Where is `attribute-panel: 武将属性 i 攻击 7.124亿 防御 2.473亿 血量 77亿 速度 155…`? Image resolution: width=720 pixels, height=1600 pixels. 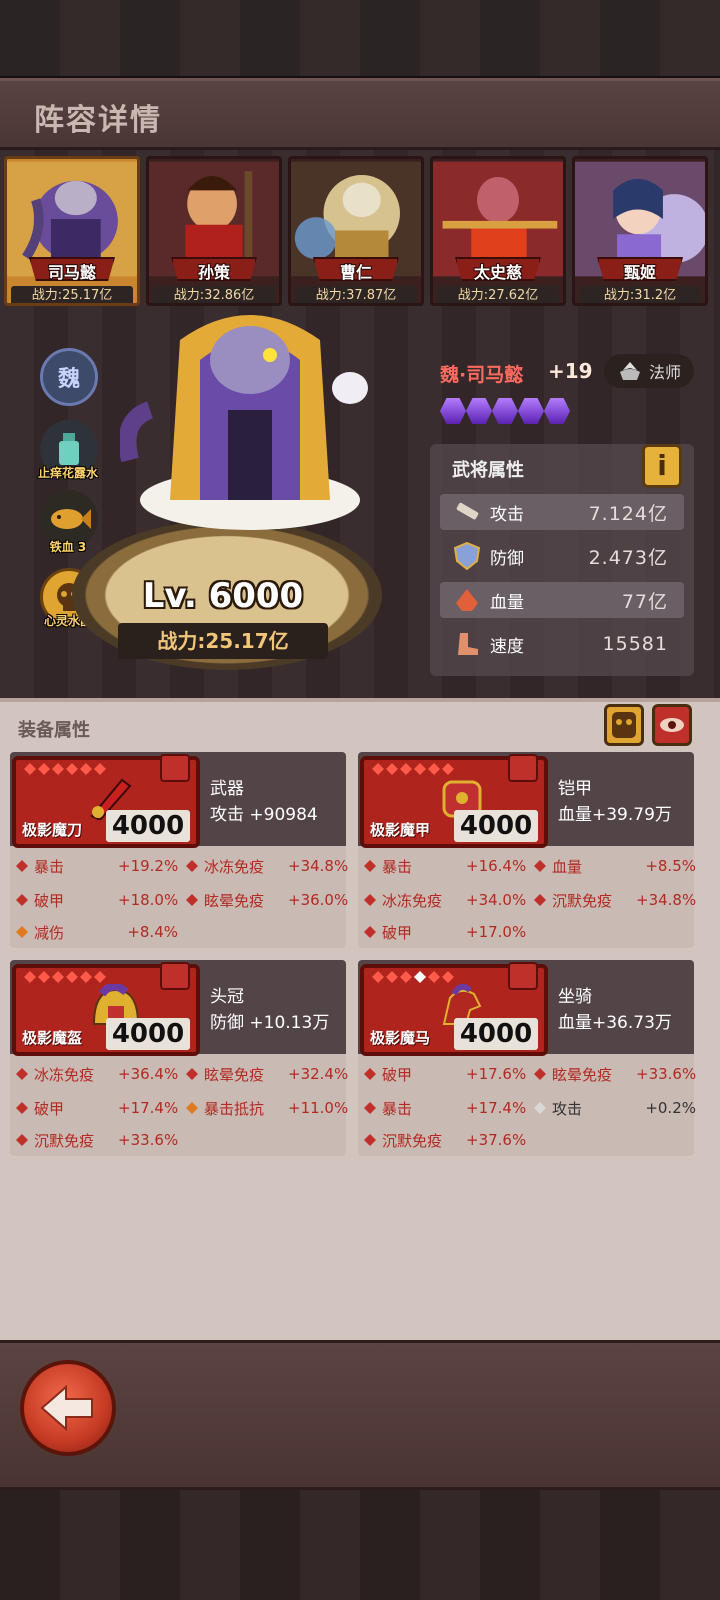 attribute-panel: 武将属性 i 攻击 7.124亿 防御 2.473亿 血量 77亿 速度 155… is located at coordinates (562, 560).